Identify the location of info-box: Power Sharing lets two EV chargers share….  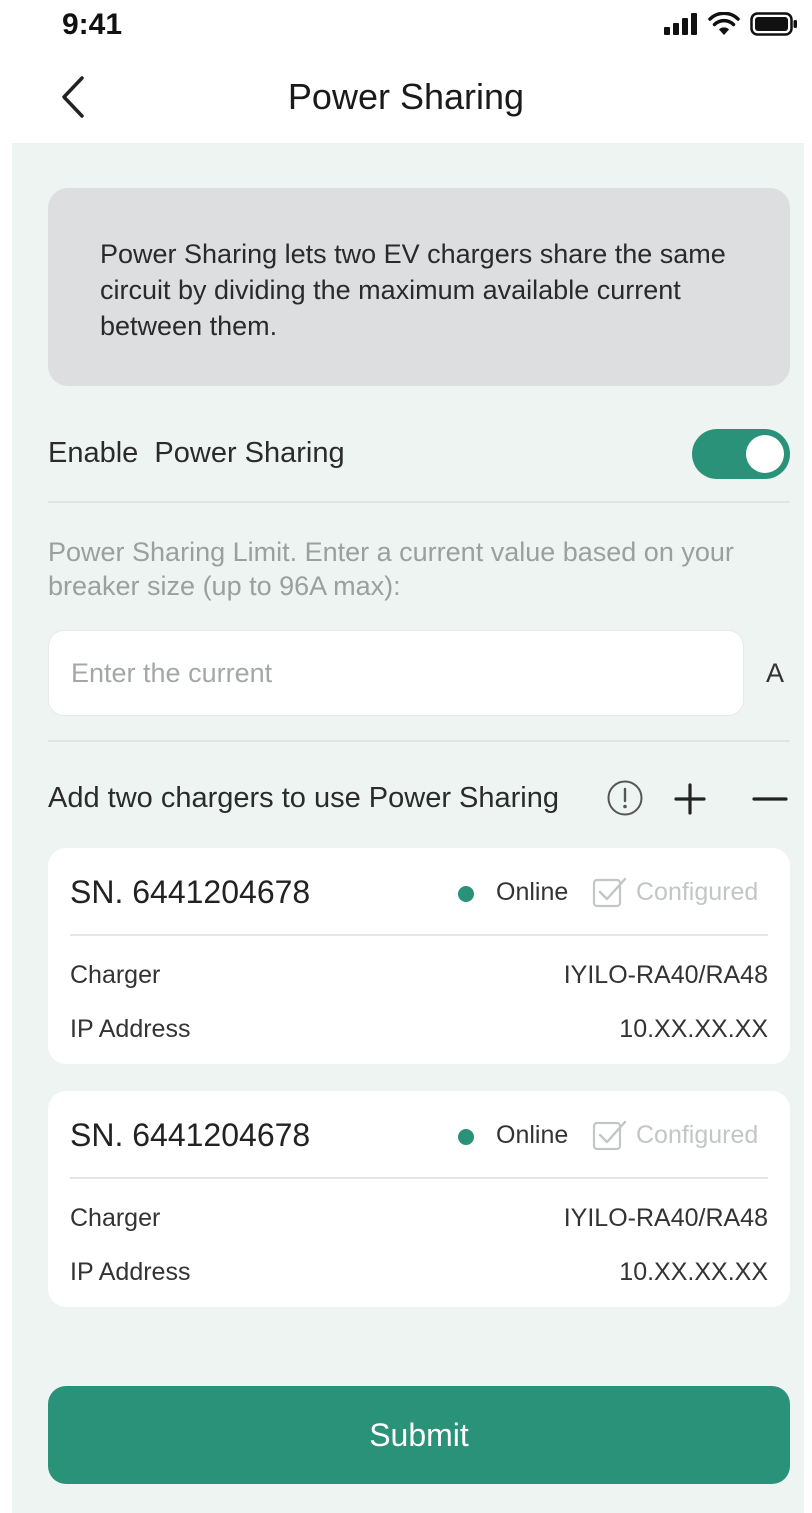
(419, 287).